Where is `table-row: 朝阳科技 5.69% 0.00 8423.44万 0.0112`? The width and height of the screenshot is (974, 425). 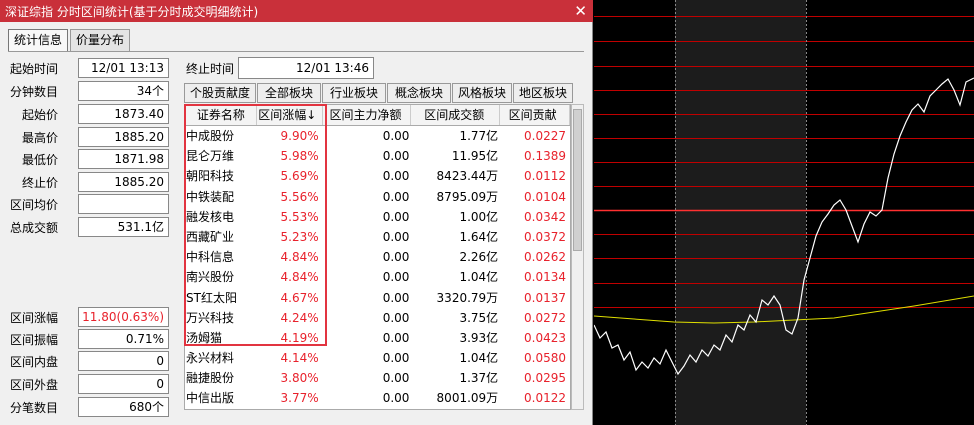 table-row: 朝阳科技 5.69% 0.00 8423.44万 0.0112 is located at coordinates (377, 176).